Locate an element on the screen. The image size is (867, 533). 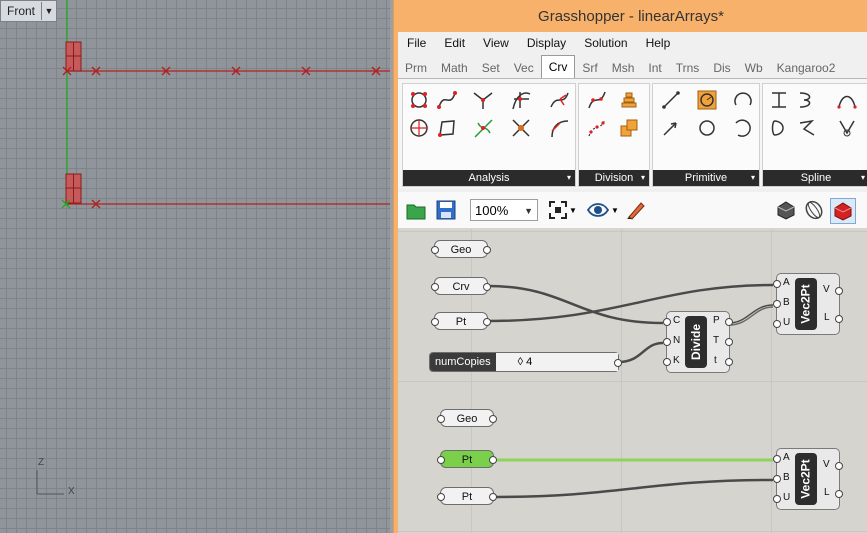
geo-param-2: Geo is located at coordinates (467, 418).